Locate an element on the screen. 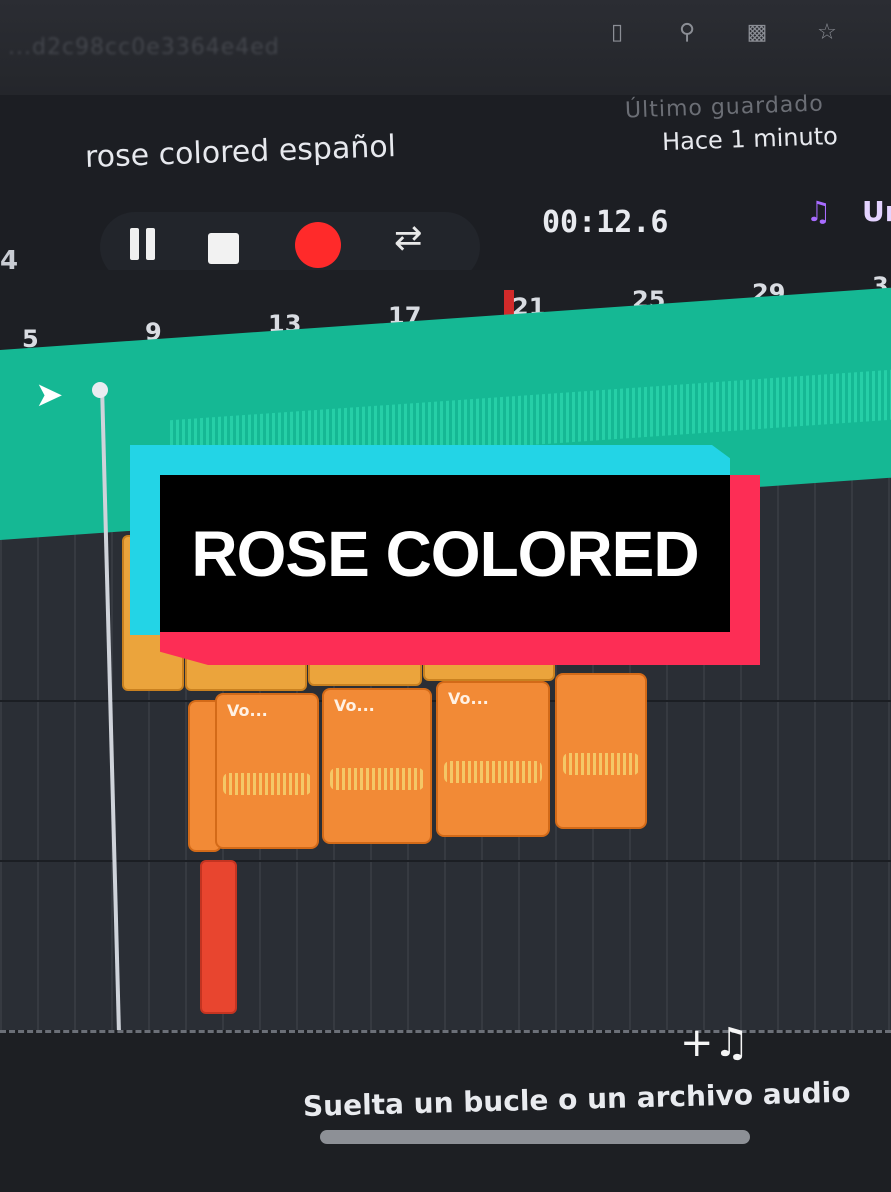 Image resolution: width=891 pixels, height=1192 pixels. overlay-title-card: ROSE COLORED is located at coordinates (445, 555).